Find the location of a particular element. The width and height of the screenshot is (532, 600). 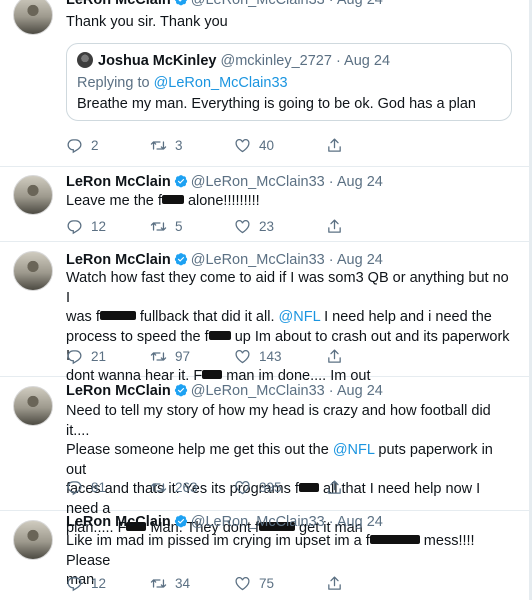

replying-to: Replying to @LeRon_McClain33 is located at coordinates (182, 83).